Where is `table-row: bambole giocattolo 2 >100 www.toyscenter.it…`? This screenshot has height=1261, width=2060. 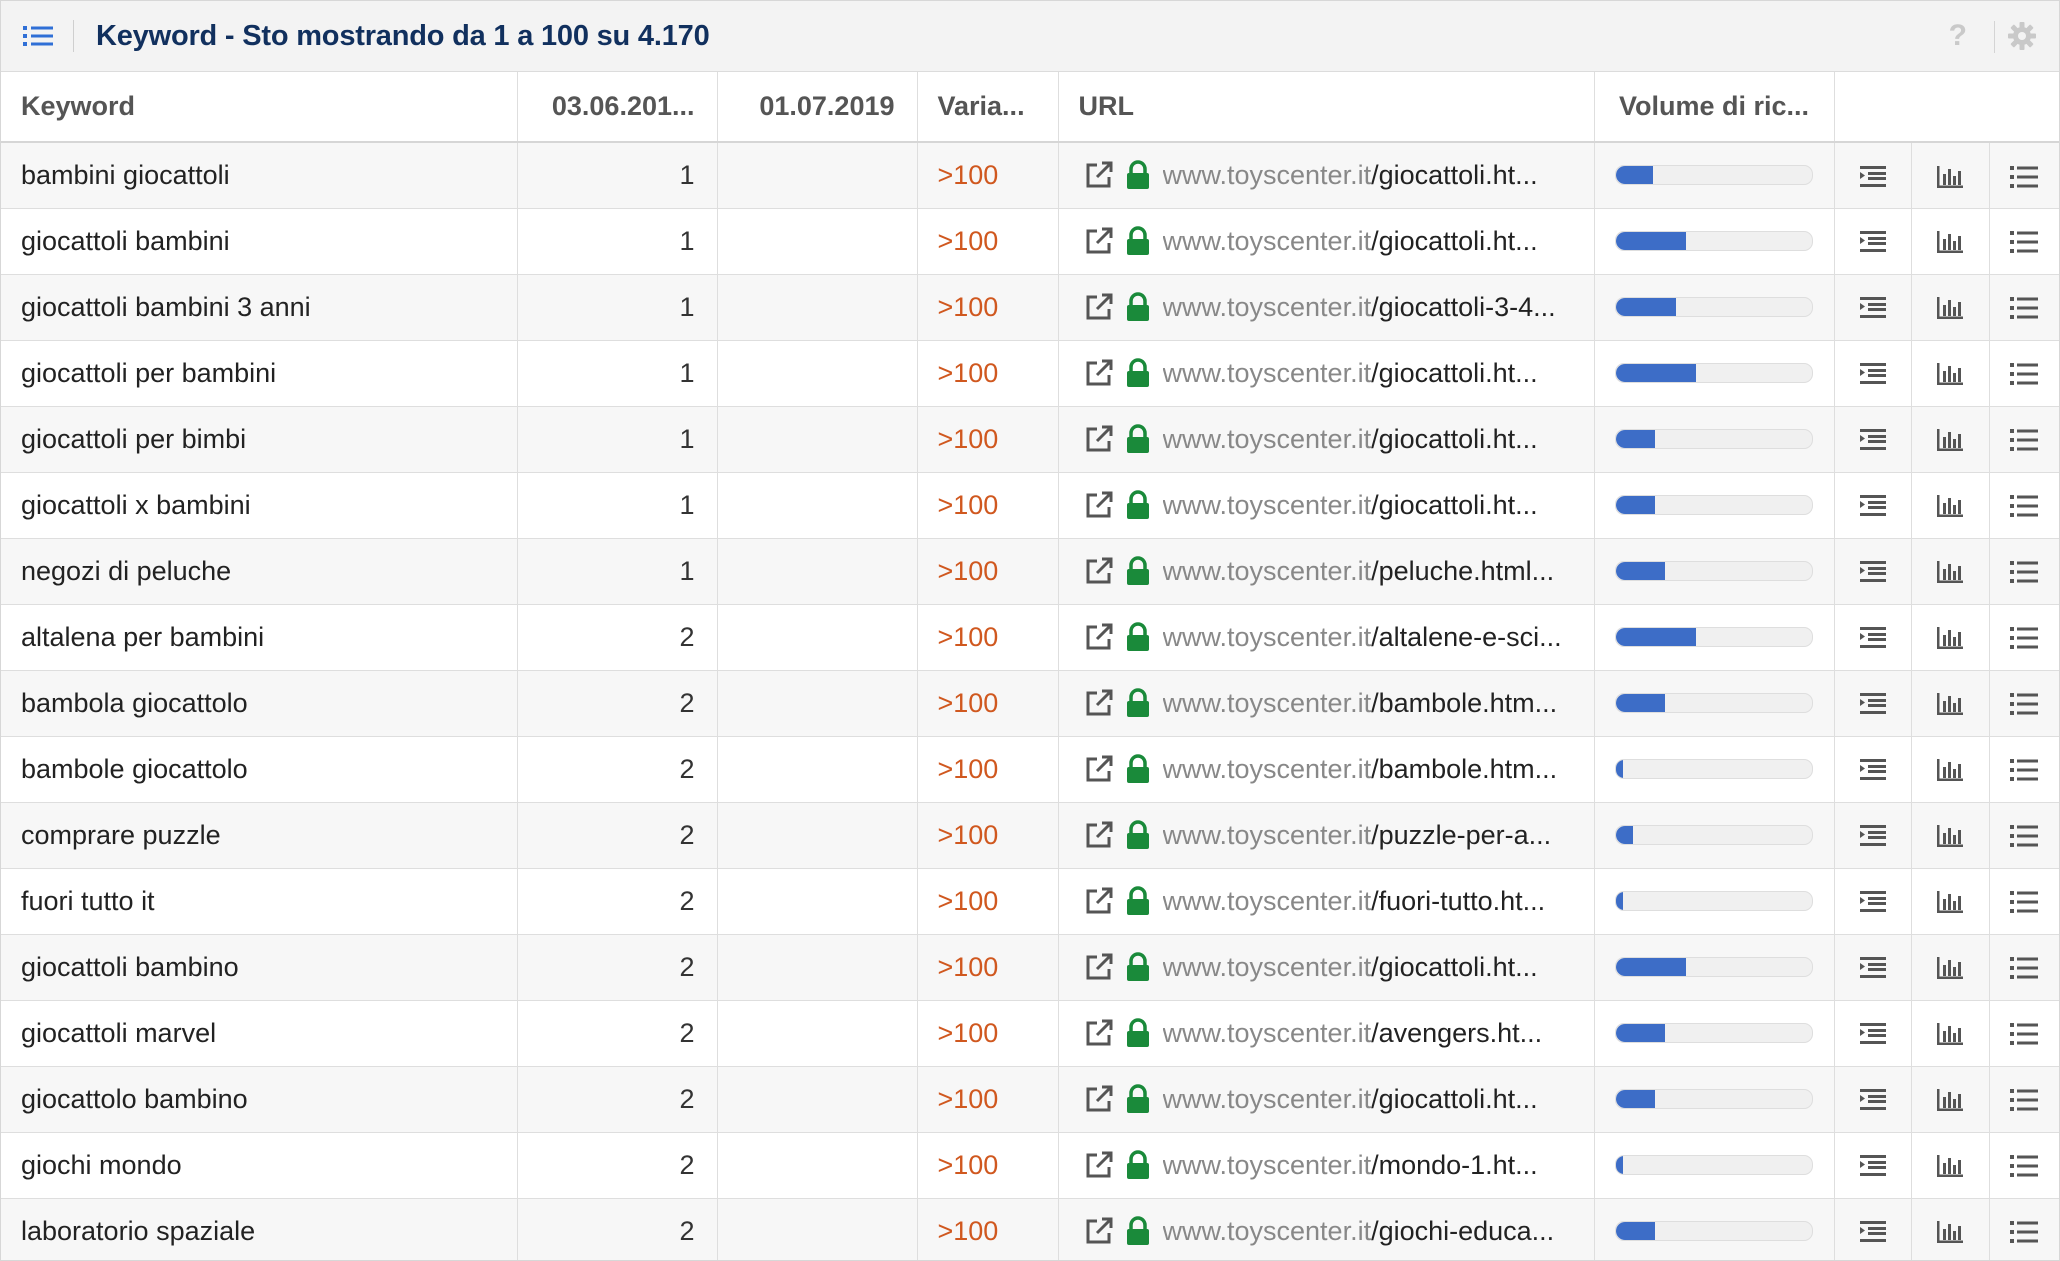 table-row: bambole giocattolo 2 >100 www.toyscenter.it… is located at coordinates (1030, 769).